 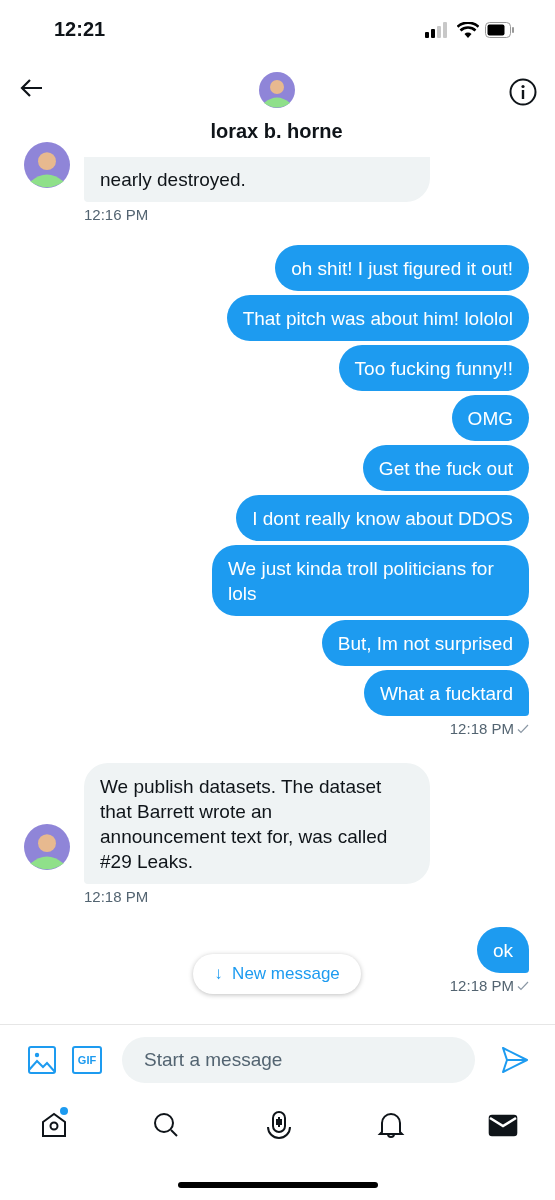 I want to click on message-bubble: Get the fuck out, so click(x=445, y=468).